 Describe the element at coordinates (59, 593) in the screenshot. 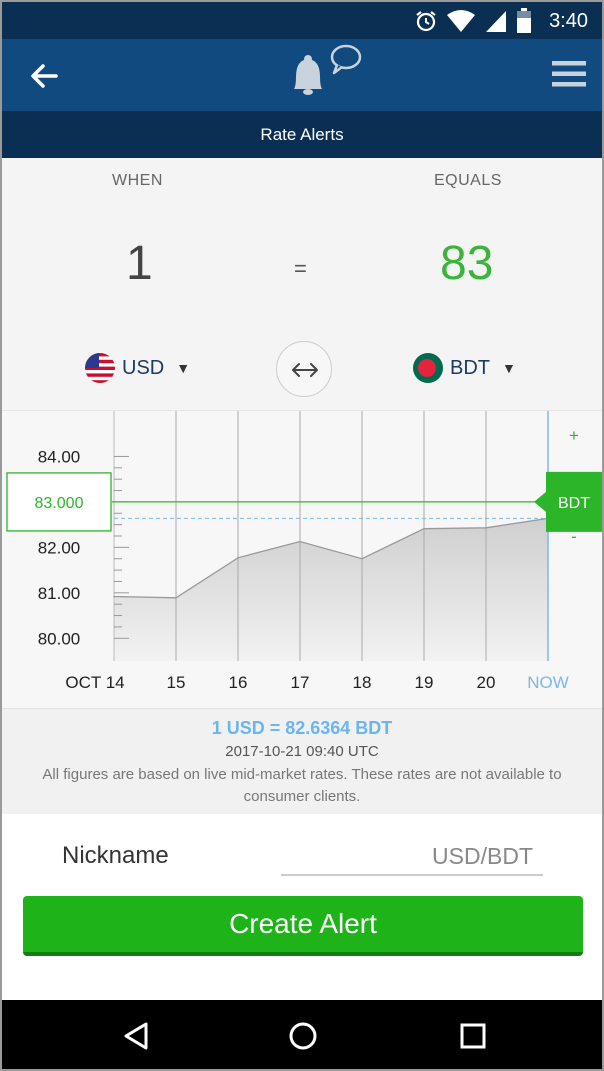

I see `chart-y-tick-label: 81.00` at that location.